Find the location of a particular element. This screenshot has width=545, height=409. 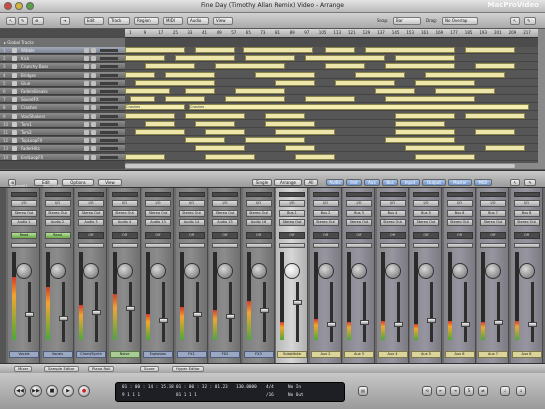

horizontal-scrollbar is located at coordinates (331, 166).